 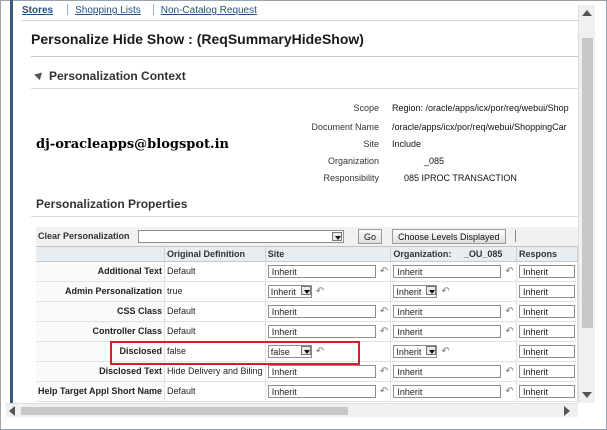 What do you see at coordinates (587, 13) in the screenshot?
I see `scroll-up-icon` at bounding box center [587, 13].